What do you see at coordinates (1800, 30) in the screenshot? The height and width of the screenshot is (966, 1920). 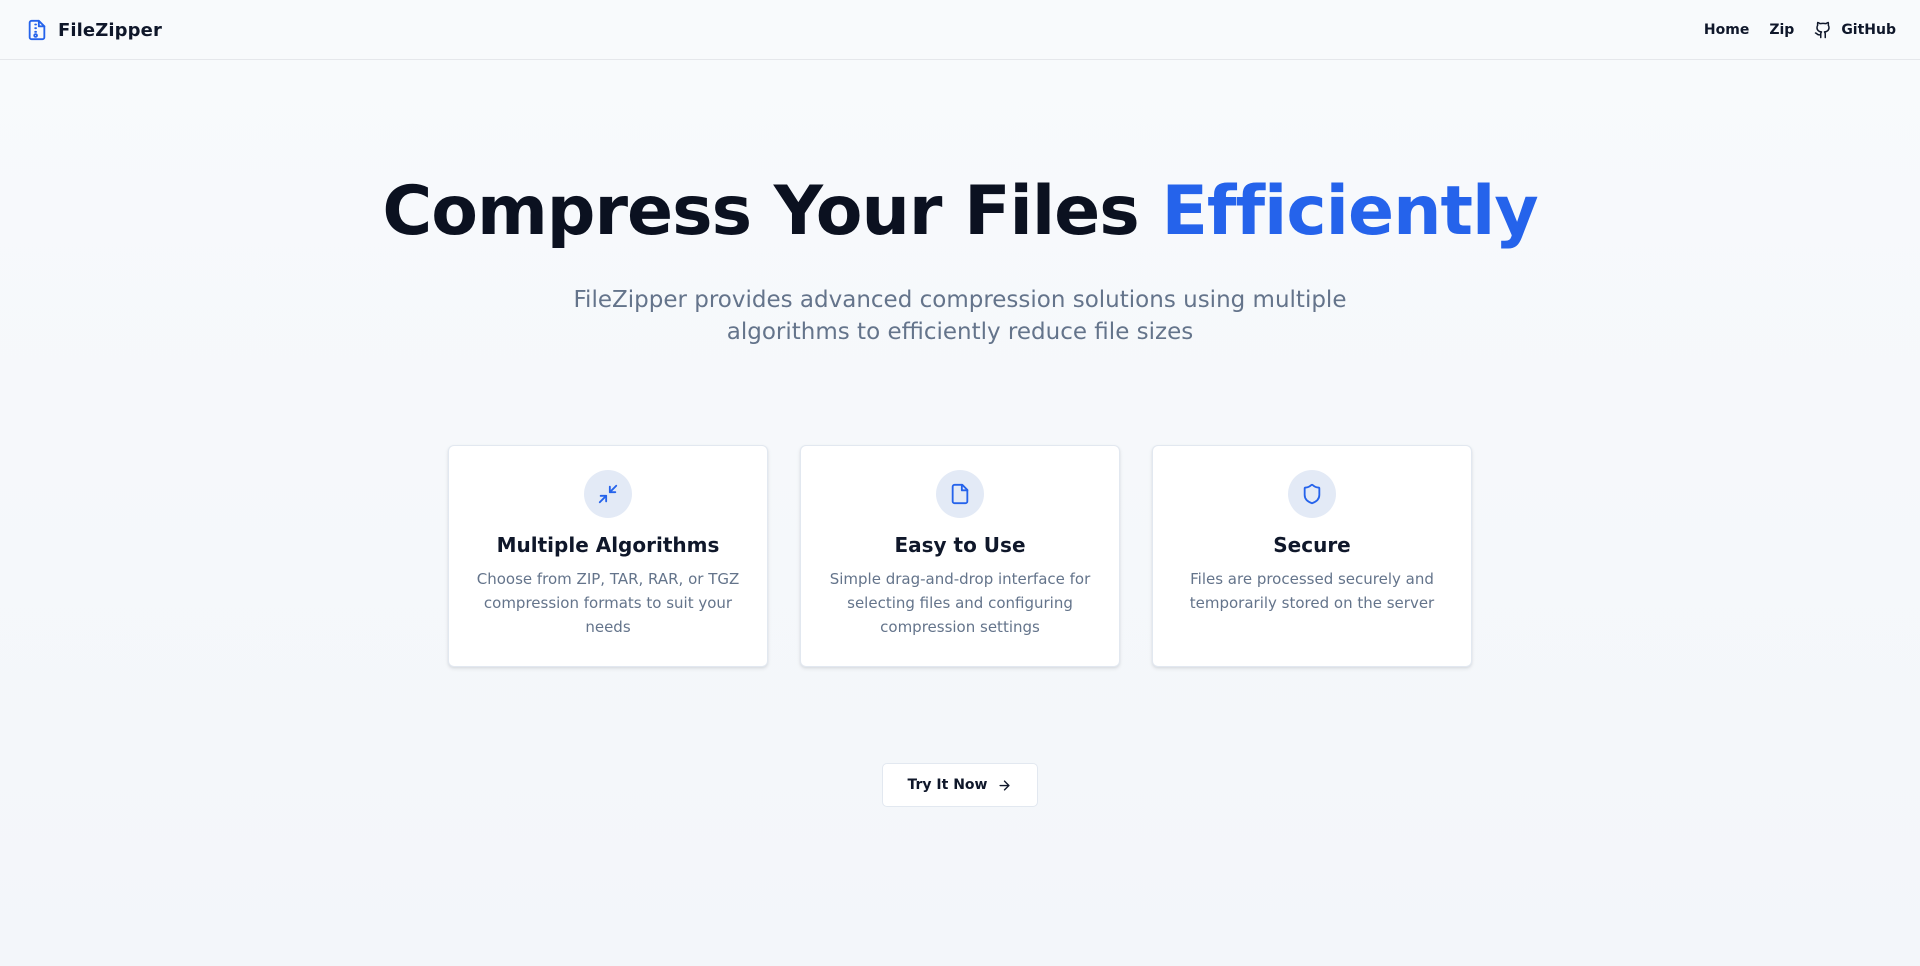 I see `main-nav: Home Zip GitHub` at bounding box center [1800, 30].